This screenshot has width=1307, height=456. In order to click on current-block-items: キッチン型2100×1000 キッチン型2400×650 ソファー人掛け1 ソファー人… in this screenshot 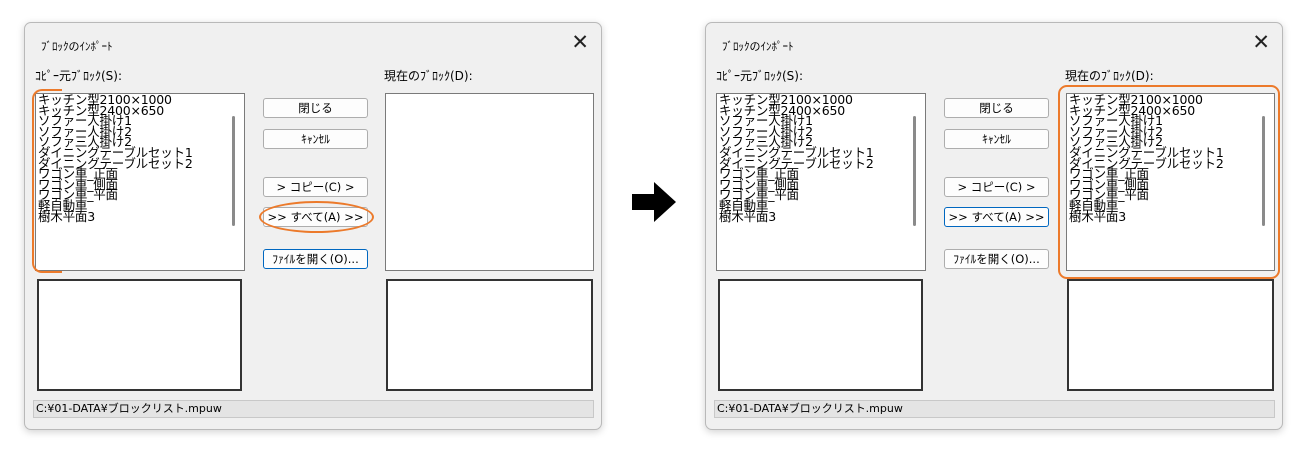, I will do `click(1170, 158)`.